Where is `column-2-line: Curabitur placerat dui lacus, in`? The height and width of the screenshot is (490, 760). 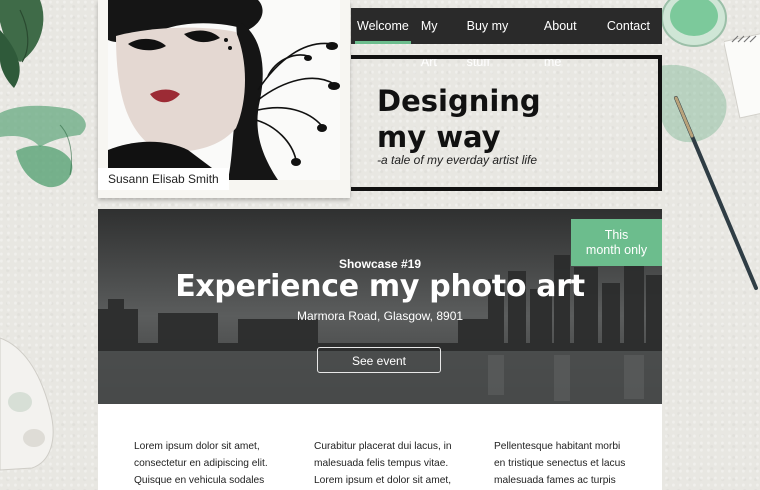 column-2-line: Curabitur placerat dui lacus, in is located at coordinates (383, 446).